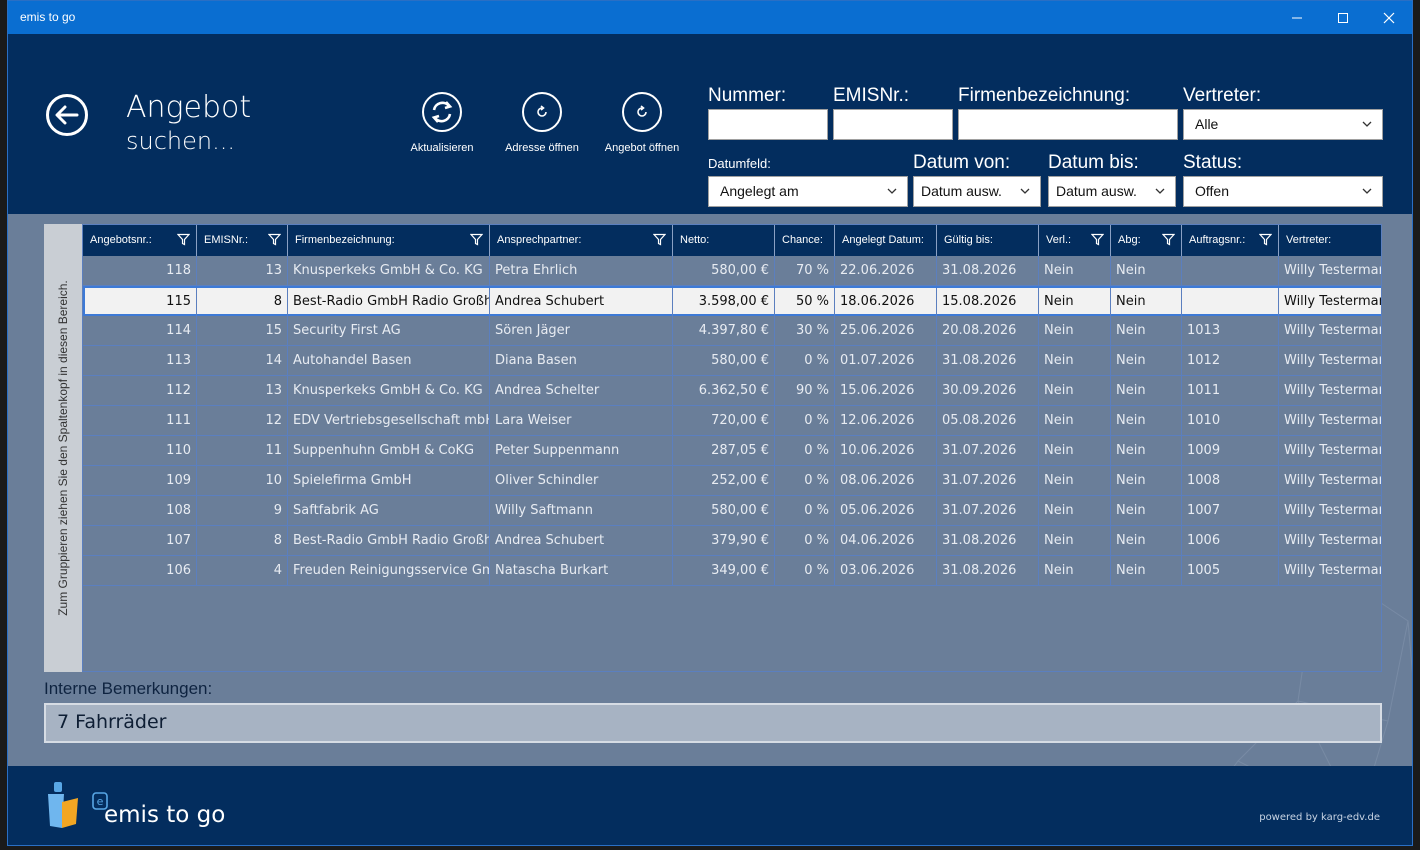  Describe the element at coordinates (1309, 240) in the screenshot. I see `column-header-label: Vertreter:` at that location.